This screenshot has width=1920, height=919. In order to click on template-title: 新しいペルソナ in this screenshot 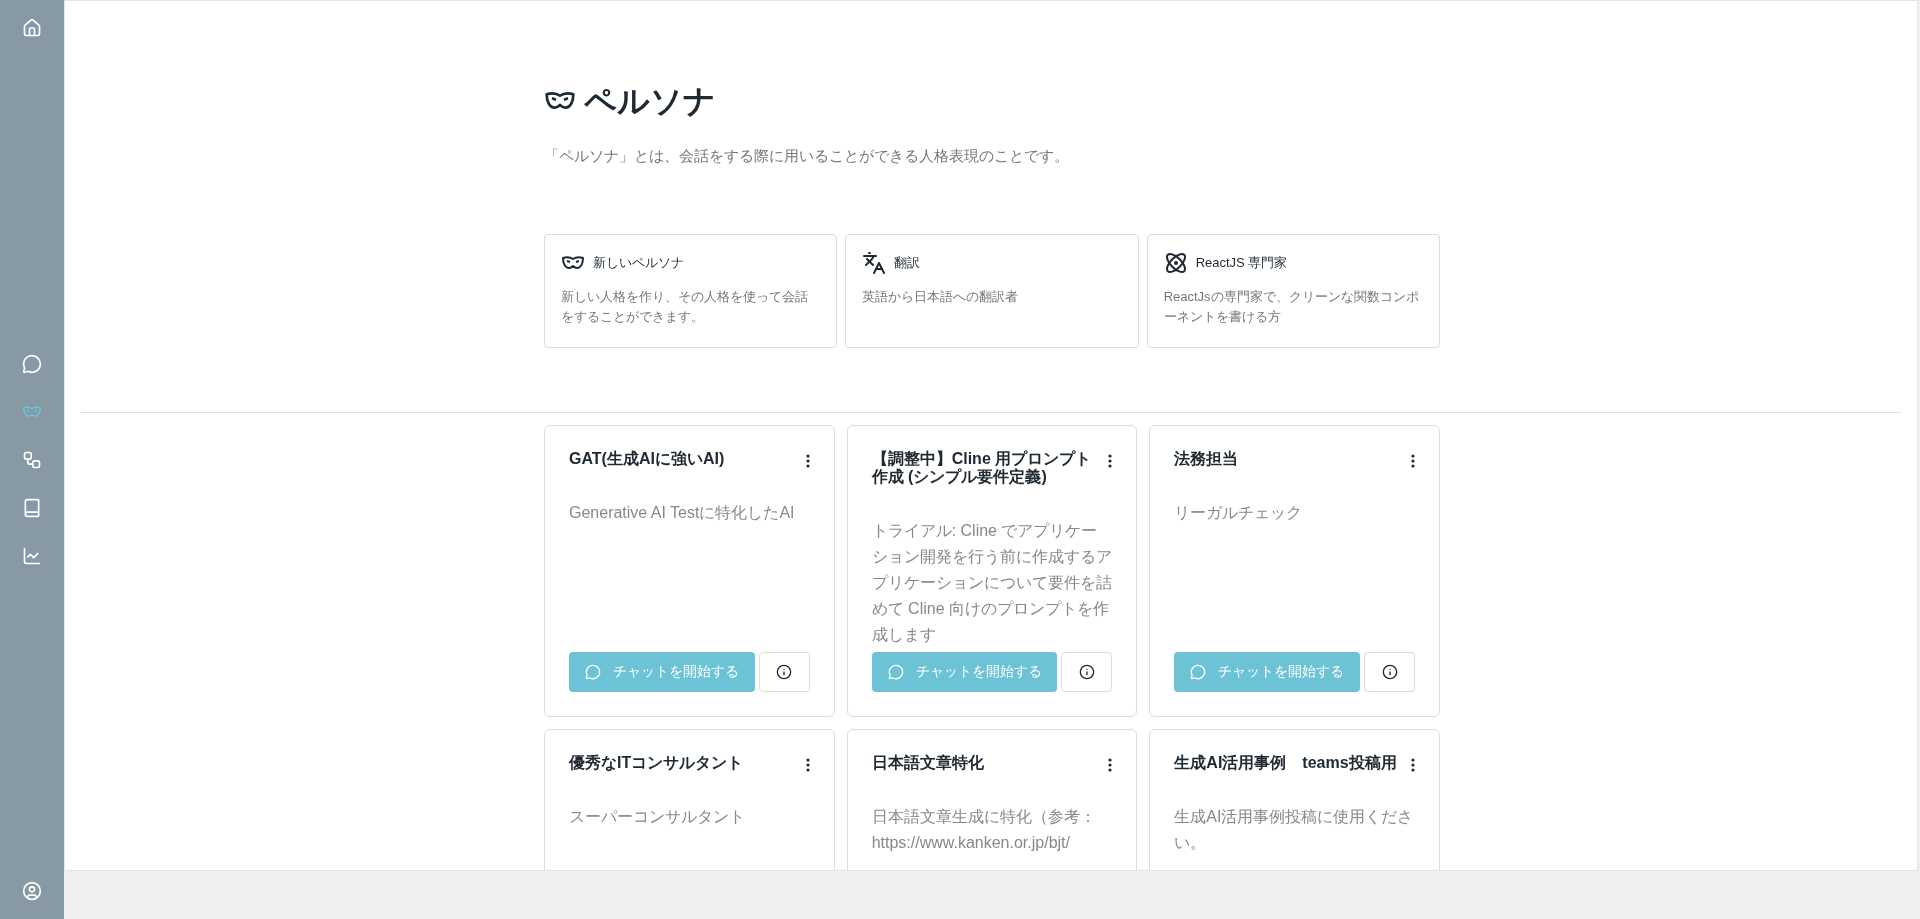, I will do `click(638, 262)`.